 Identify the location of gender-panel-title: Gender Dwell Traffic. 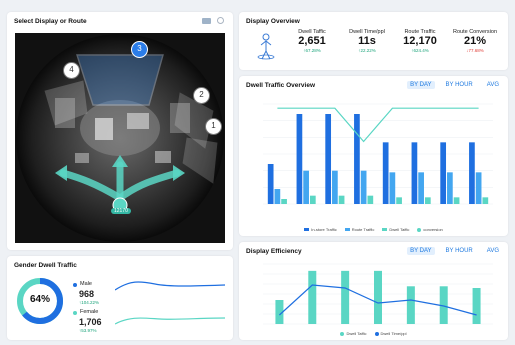
(45, 265).